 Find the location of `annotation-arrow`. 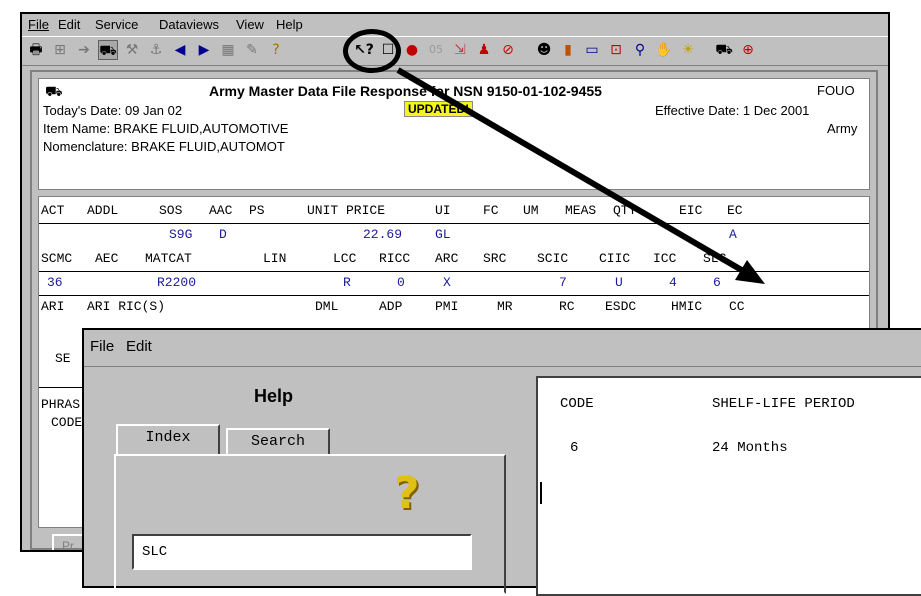

annotation-arrow is located at coordinates (580, 175).